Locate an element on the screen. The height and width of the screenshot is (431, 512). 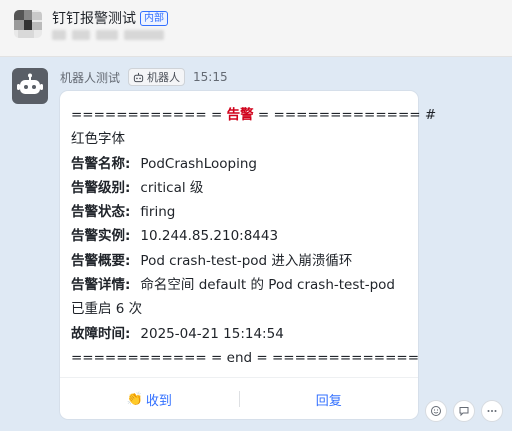
fault-time-row: 故障时间: 2025-04-21 15:14:54 is located at coordinates (240, 334).